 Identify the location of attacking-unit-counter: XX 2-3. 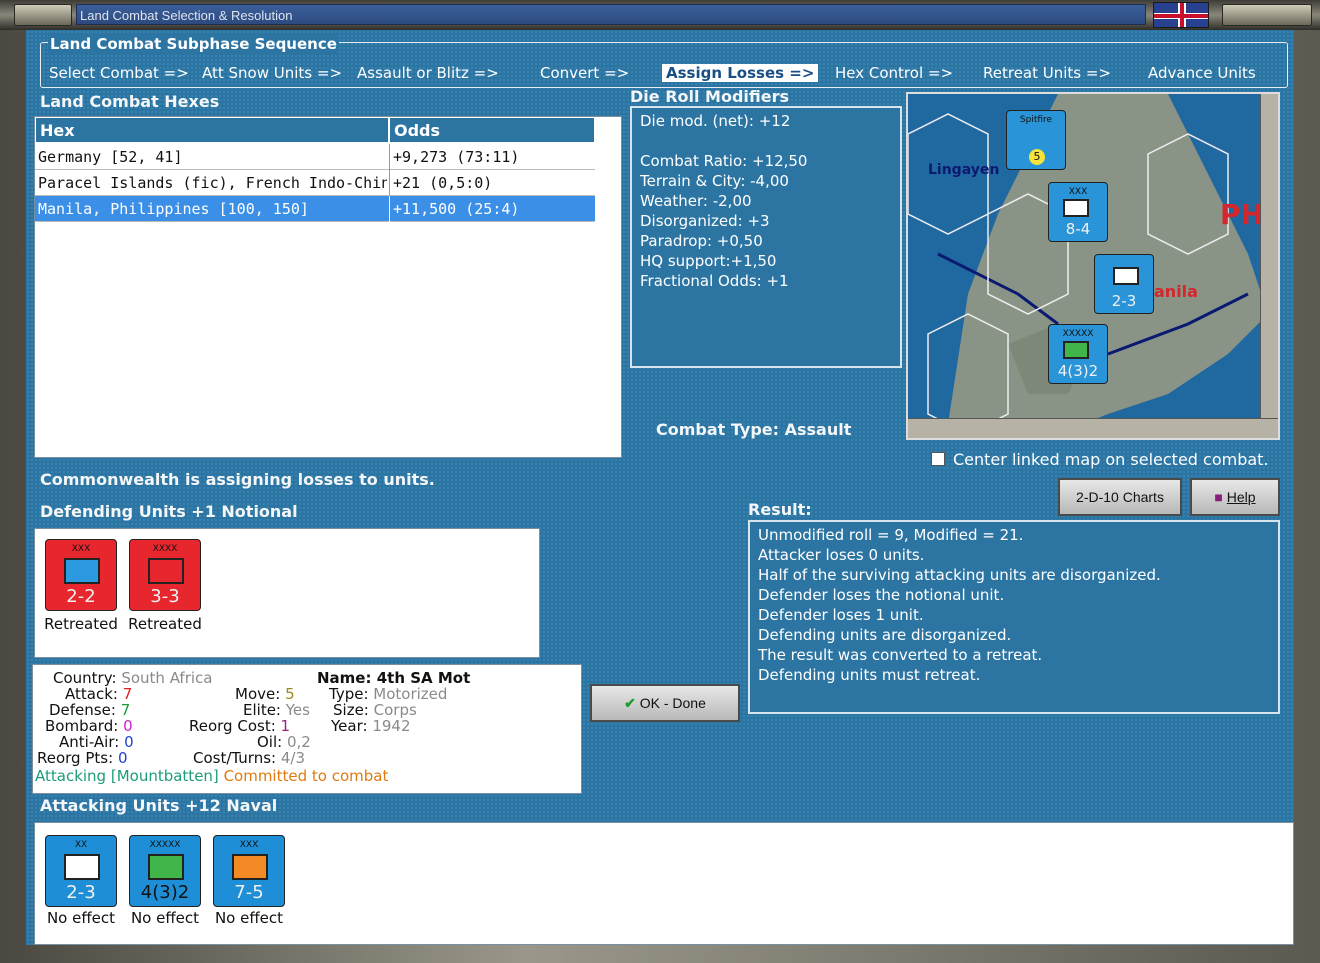
(81, 871).